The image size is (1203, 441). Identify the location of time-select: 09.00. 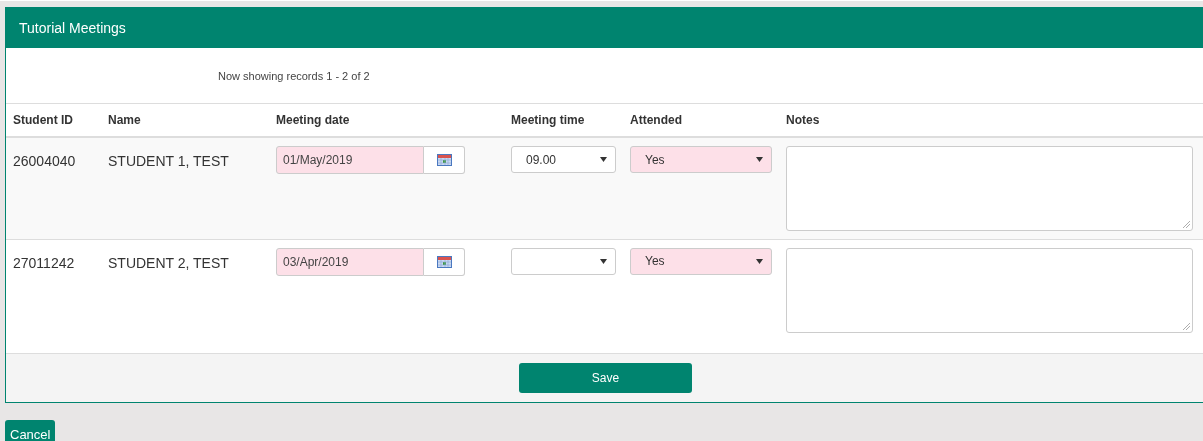
(563, 159).